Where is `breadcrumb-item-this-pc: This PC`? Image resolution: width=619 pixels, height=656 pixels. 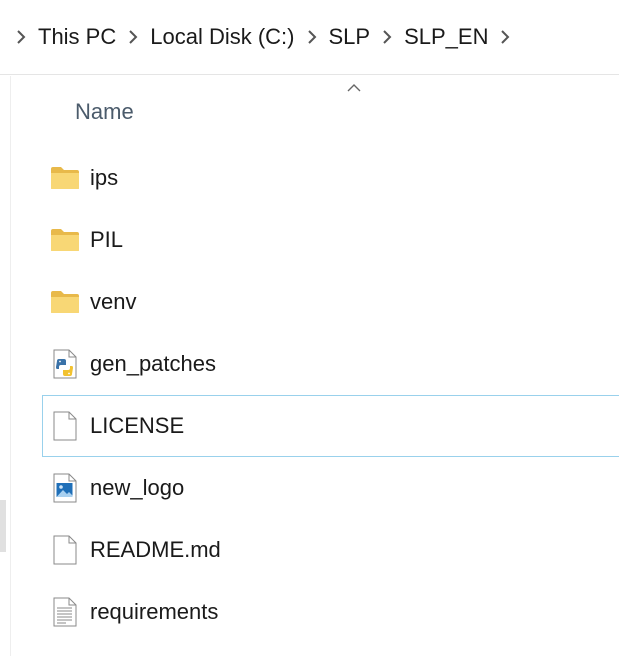
breadcrumb-item-this-pc: This PC is located at coordinates (77, 37).